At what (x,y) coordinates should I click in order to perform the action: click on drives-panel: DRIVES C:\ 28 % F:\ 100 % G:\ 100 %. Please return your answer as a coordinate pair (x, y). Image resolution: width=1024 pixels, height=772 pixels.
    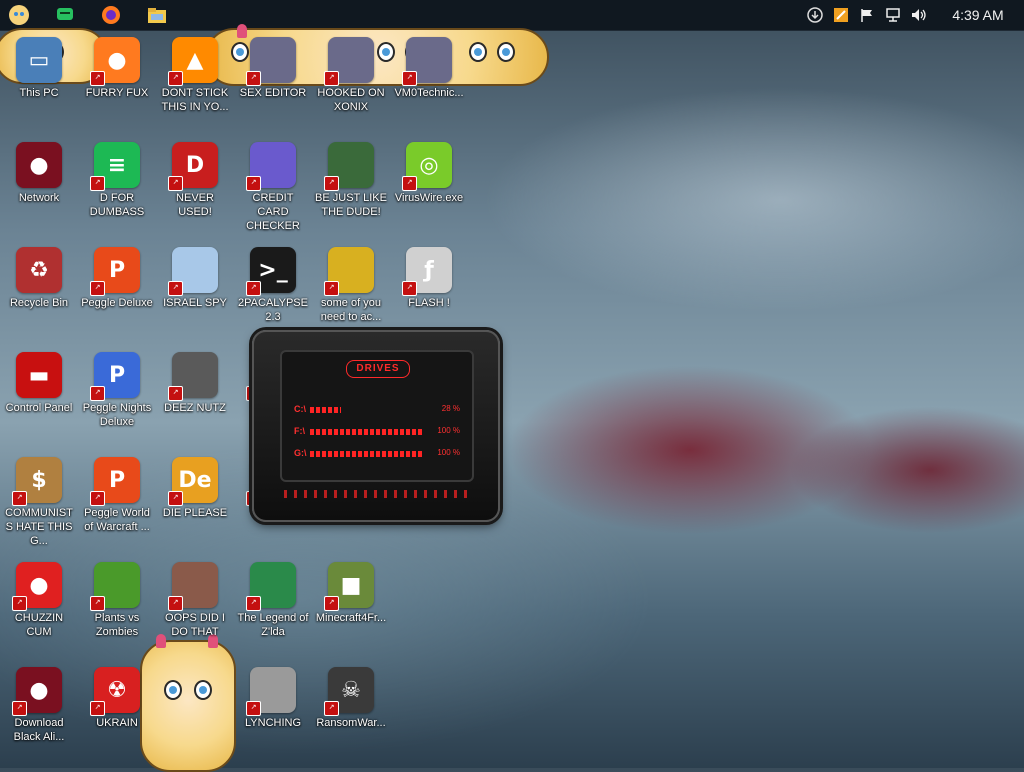
    Looking at the image, I should click on (377, 416).